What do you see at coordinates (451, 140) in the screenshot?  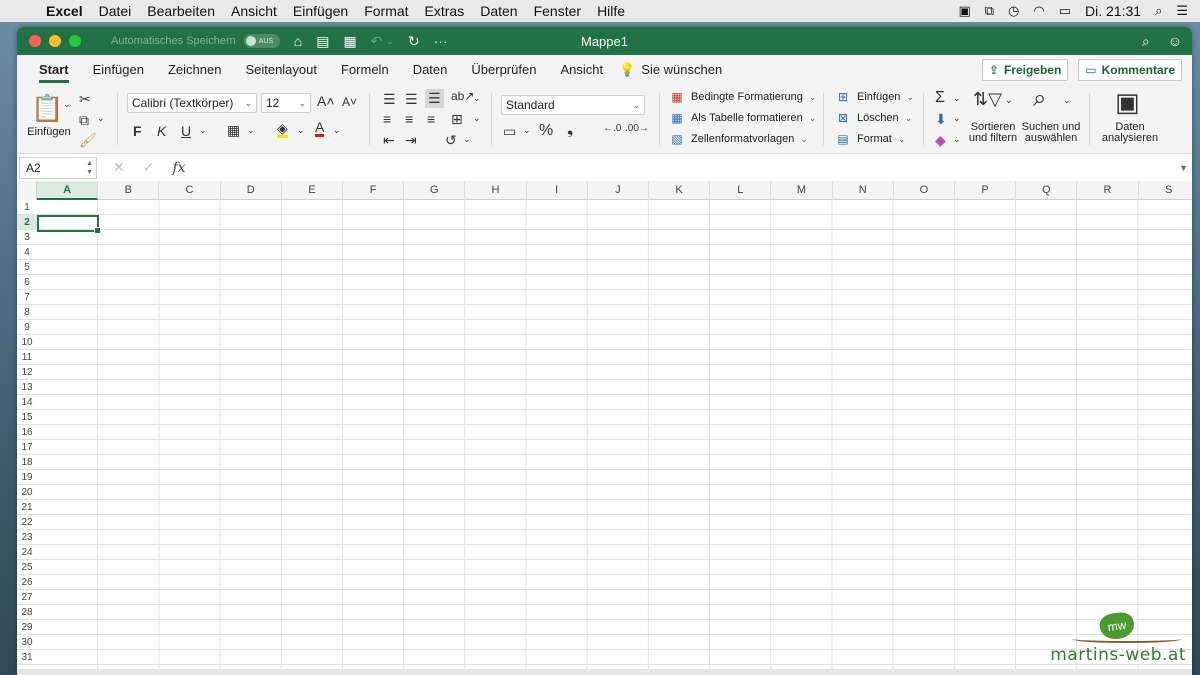 I see `wrap-text-icon: ↺` at bounding box center [451, 140].